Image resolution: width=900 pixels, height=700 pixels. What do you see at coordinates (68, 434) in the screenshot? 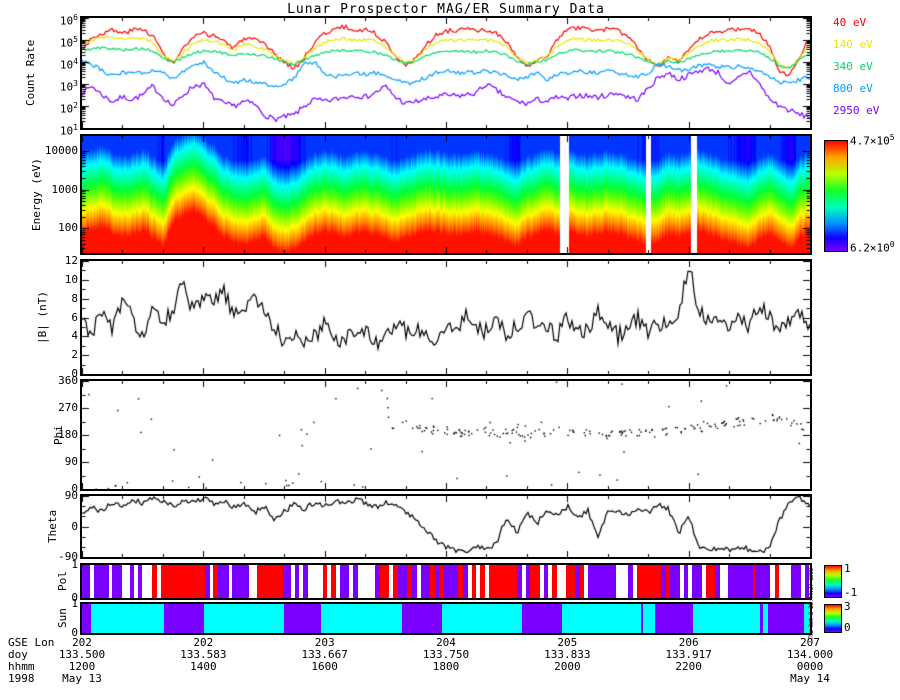
I see `phi-ytick-label: 180` at bounding box center [68, 434].